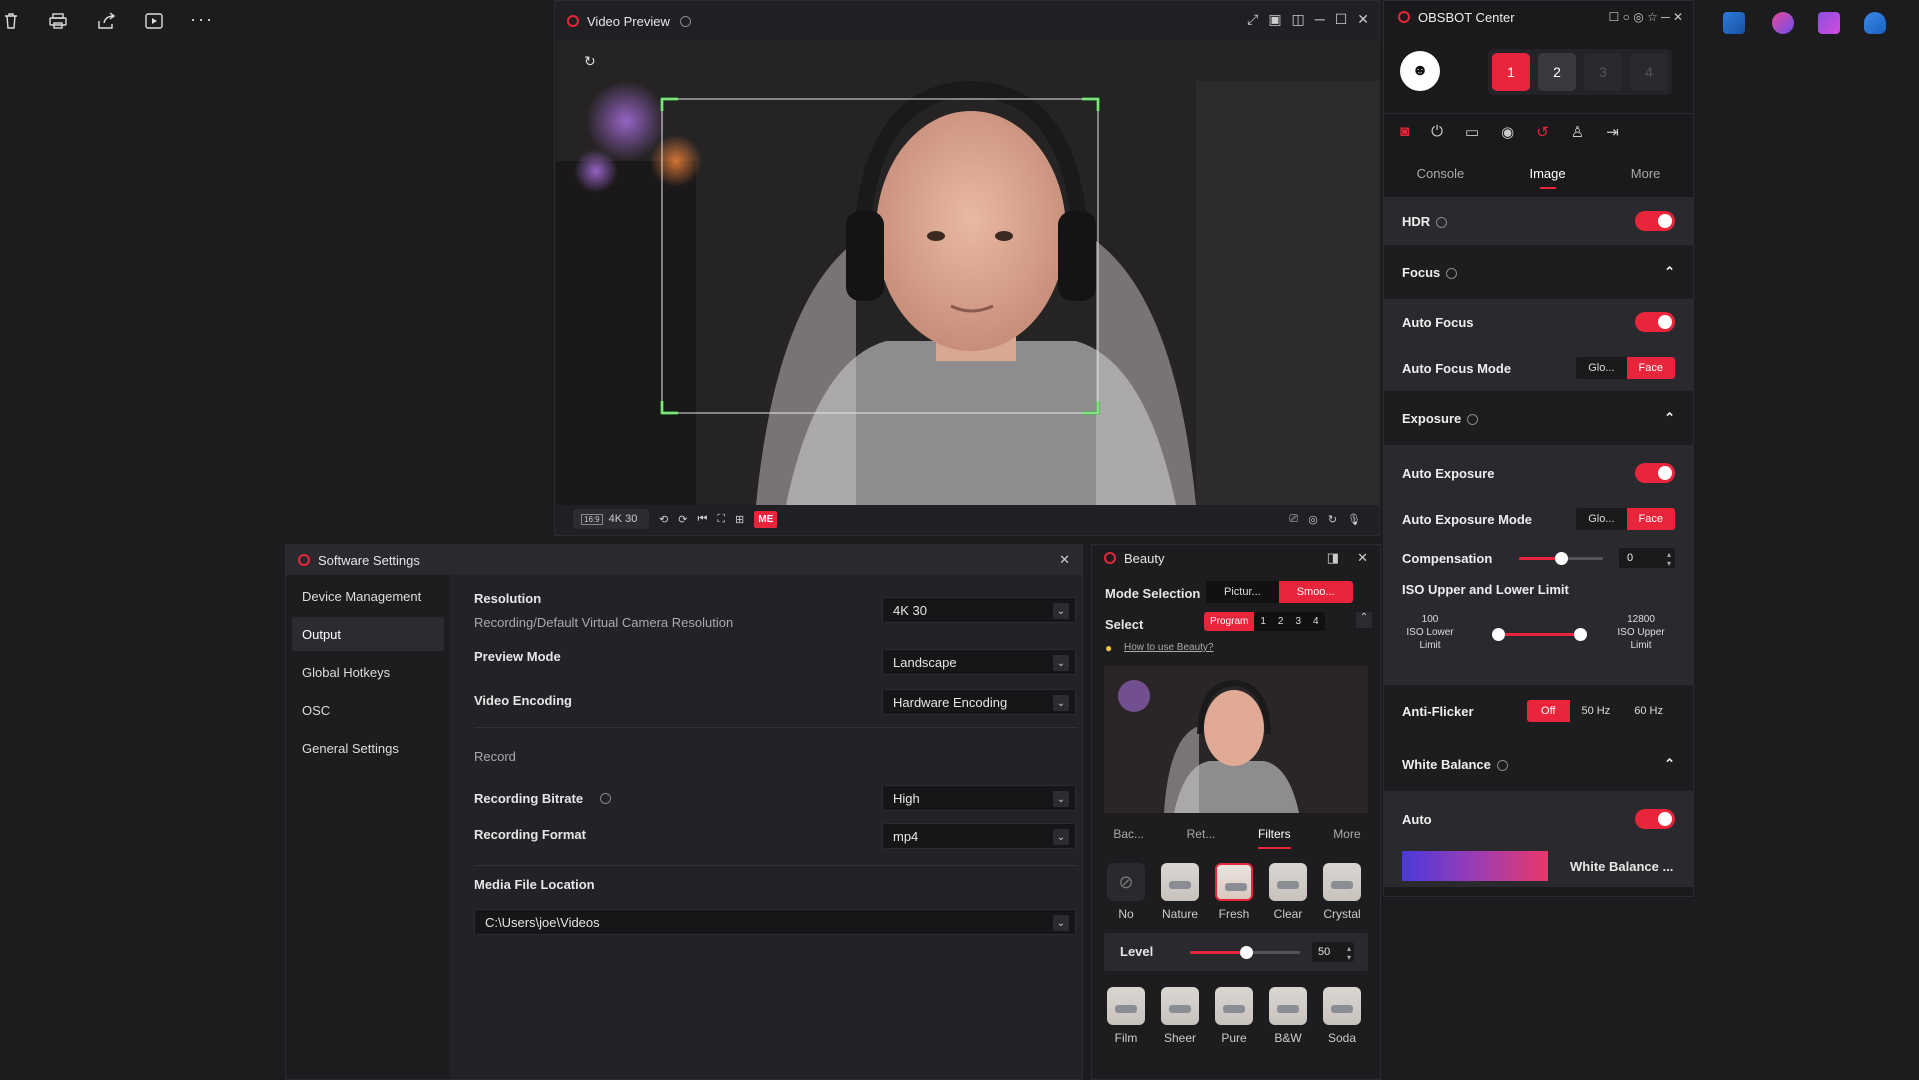 The width and height of the screenshot is (1919, 1080). Describe the element at coordinates (1229, 621) in the screenshot. I see `select-program: Program` at that location.